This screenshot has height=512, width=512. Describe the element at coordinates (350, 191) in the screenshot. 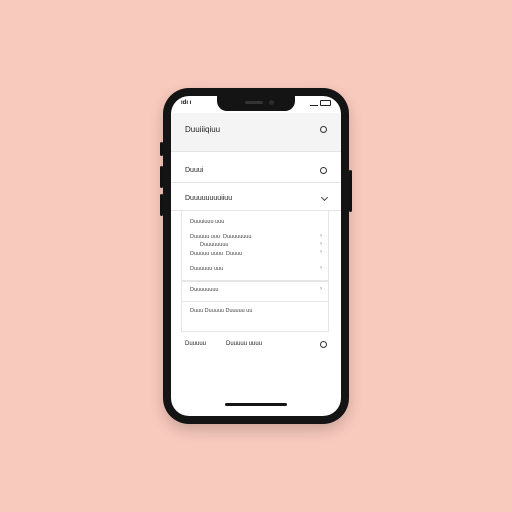

I see `power-button` at that location.